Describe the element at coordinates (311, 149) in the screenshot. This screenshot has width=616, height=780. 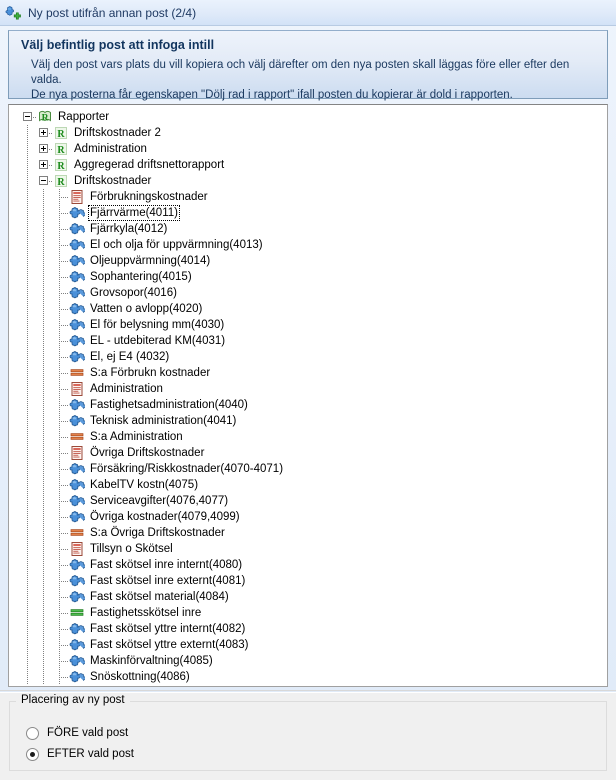
I see `tree-node: R Administration` at that location.